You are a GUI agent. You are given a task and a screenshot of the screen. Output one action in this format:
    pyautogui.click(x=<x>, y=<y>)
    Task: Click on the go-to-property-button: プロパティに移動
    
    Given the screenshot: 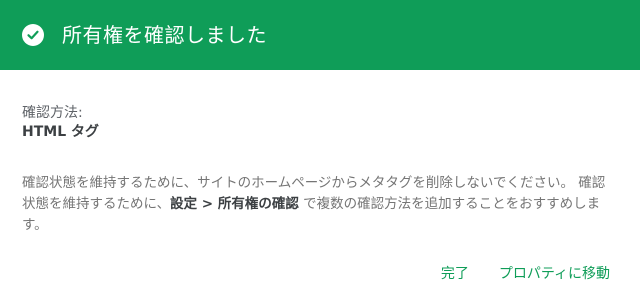 What is the action you would take?
    pyautogui.click(x=554, y=274)
    